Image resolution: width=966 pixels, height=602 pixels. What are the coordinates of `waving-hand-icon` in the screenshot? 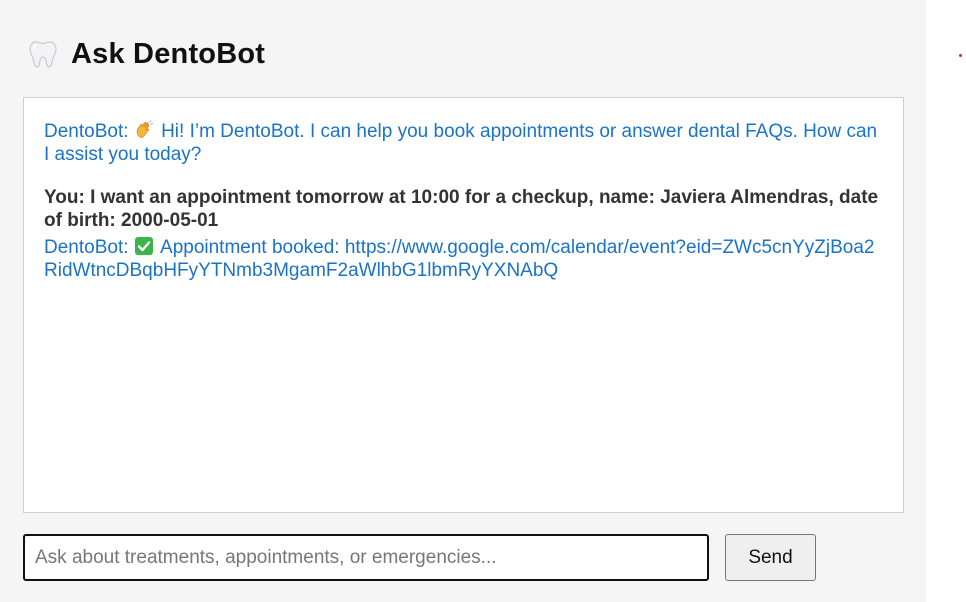 It's located at (144, 129).